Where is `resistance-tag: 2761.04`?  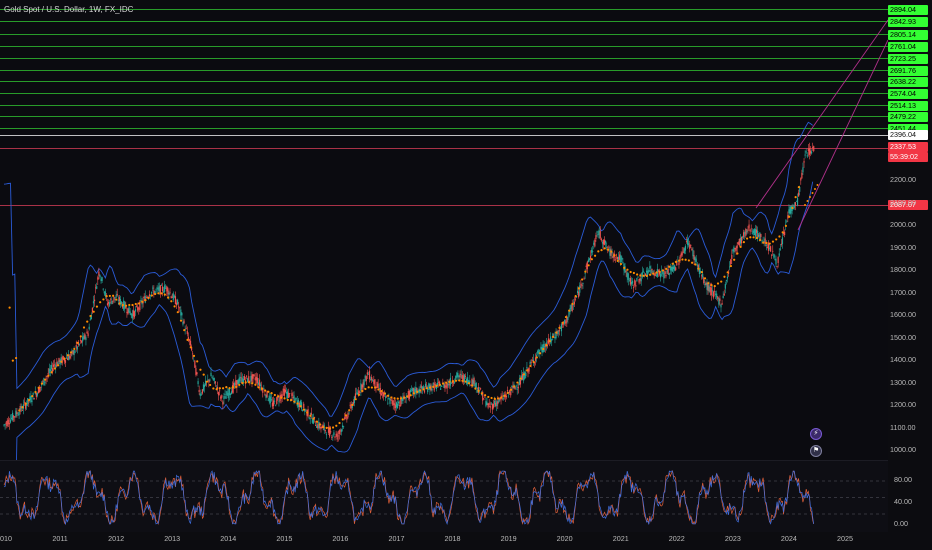
resistance-tag: 2761.04 is located at coordinates (908, 47).